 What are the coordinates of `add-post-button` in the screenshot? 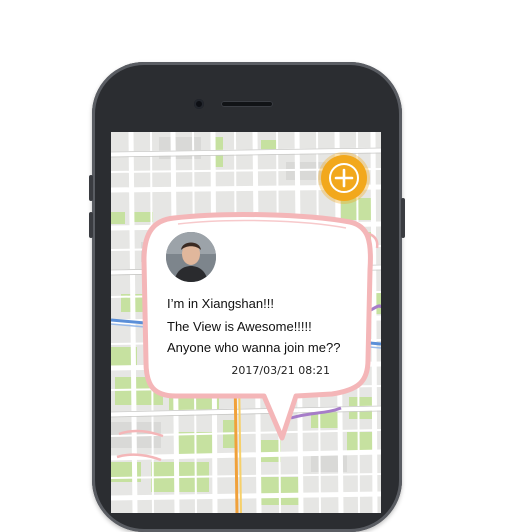 It's located at (344, 178).